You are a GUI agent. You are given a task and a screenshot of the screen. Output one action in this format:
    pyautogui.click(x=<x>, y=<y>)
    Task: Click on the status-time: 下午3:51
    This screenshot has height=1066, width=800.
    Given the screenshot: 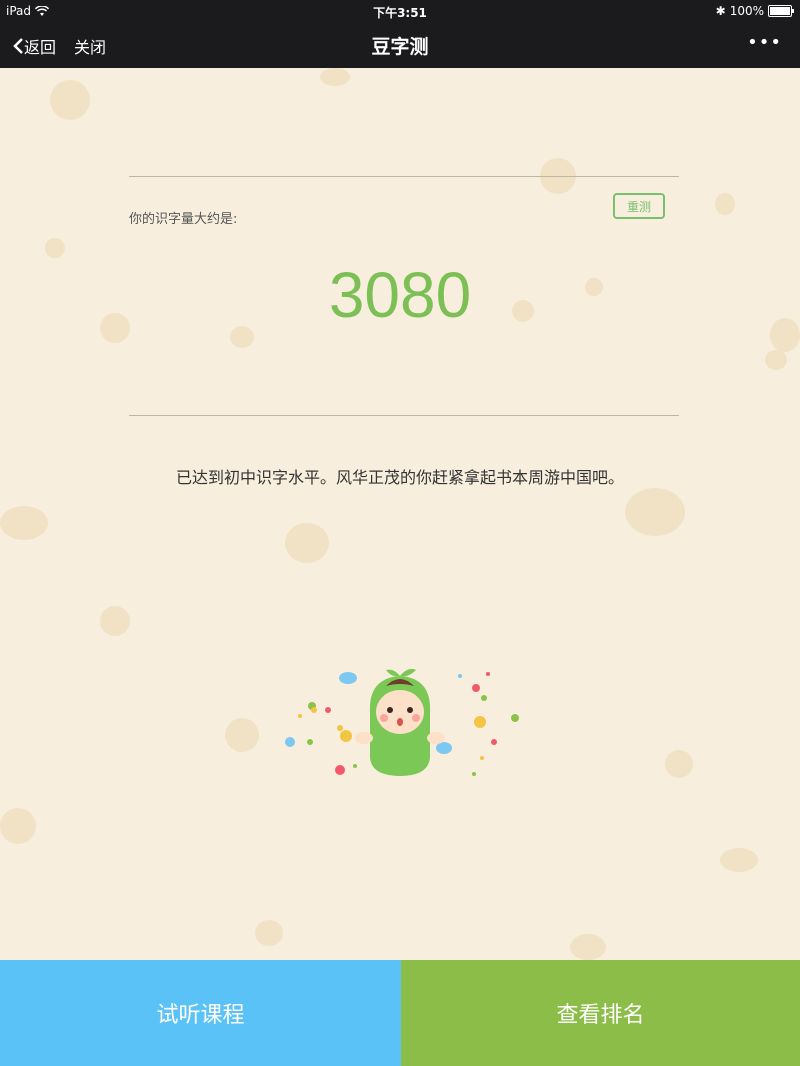 What is the action you would take?
    pyautogui.click(x=400, y=13)
    